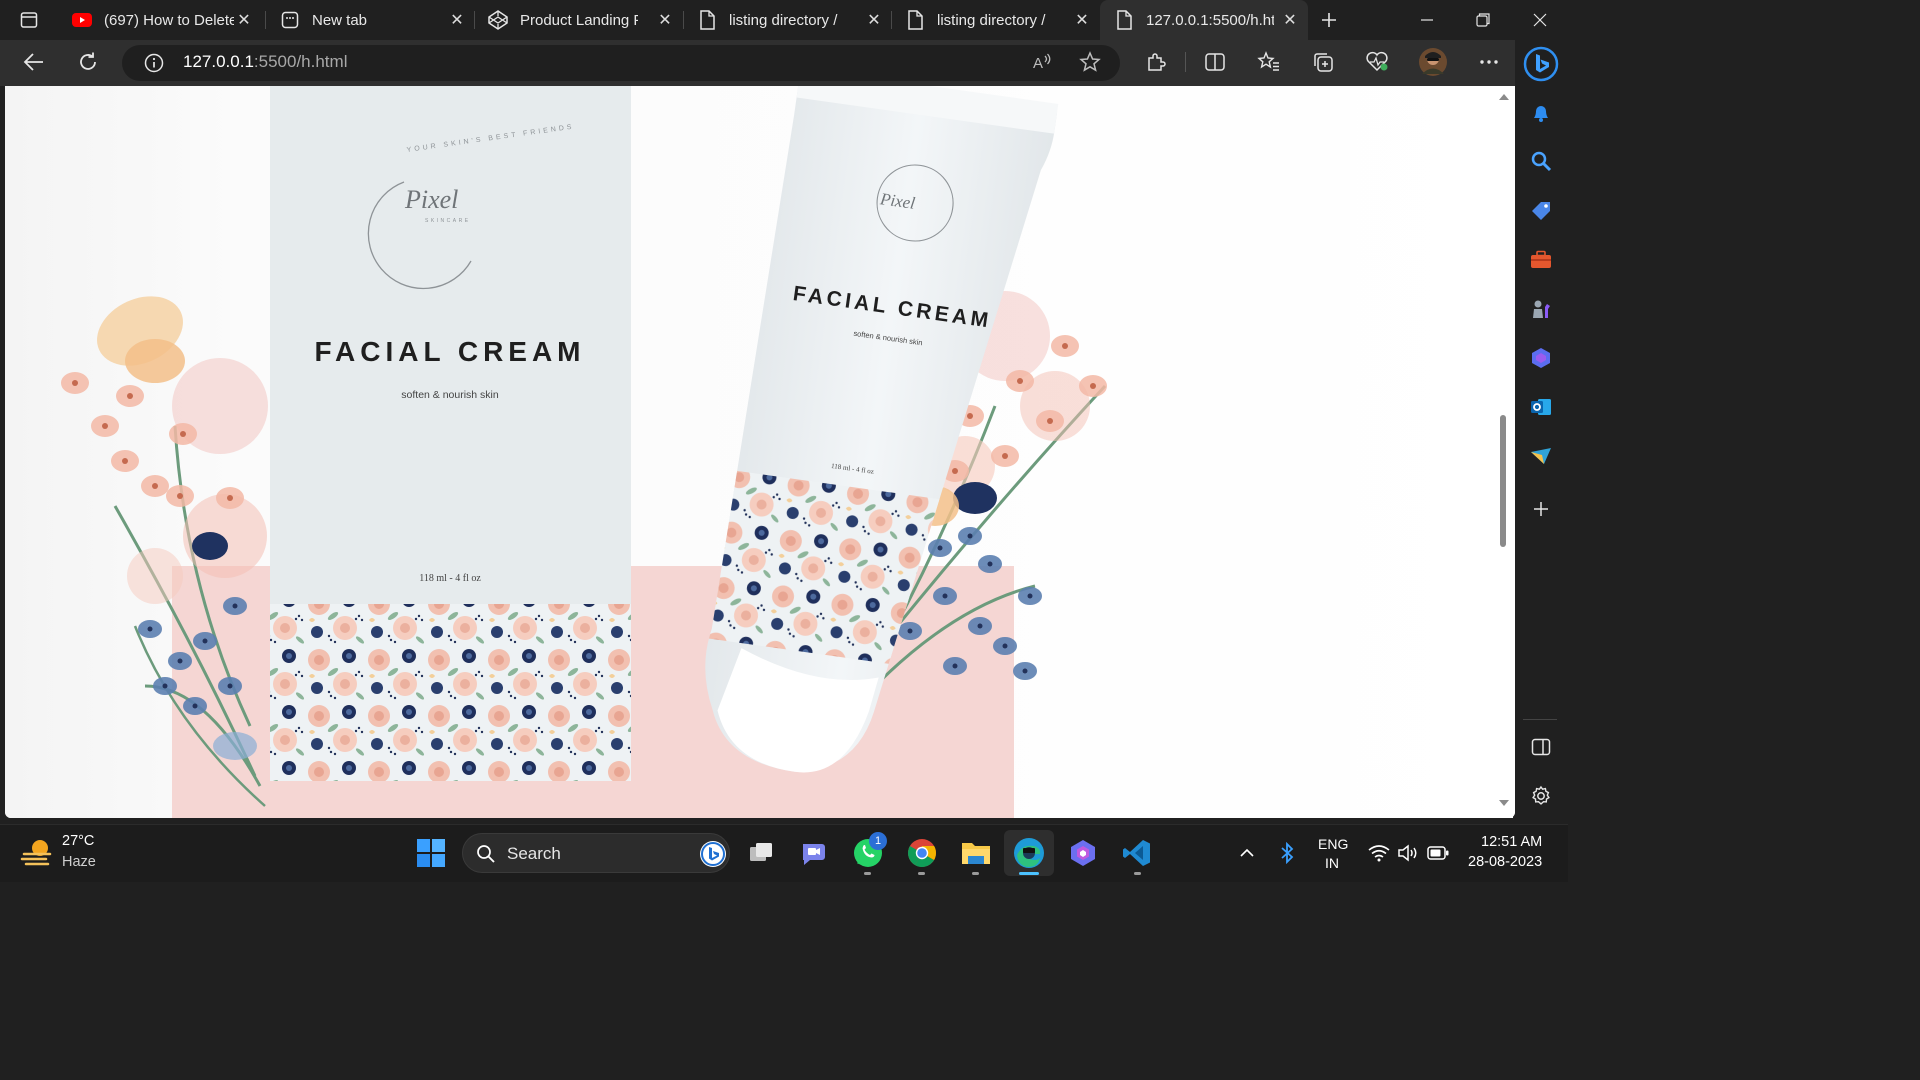  What do you see at coordinates (300, 61) in the screenshot?
I see `url-rest: :5500/h.html` at bounding box center [300, 61].